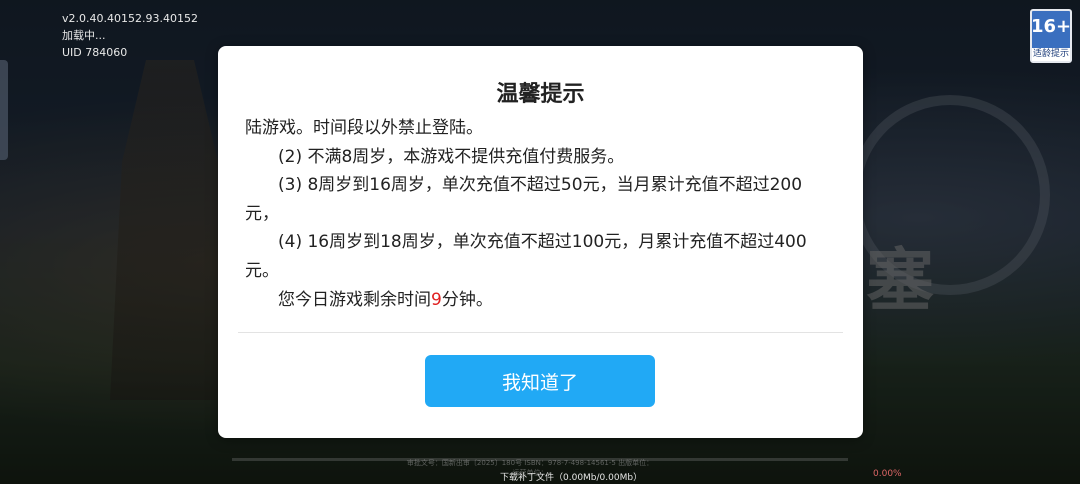 The width and height of the screenshot is (1080, 484). Describe the element at coordinates (887, 474) in the screenshot. I see `progress-percent: 0.00%` at that location.